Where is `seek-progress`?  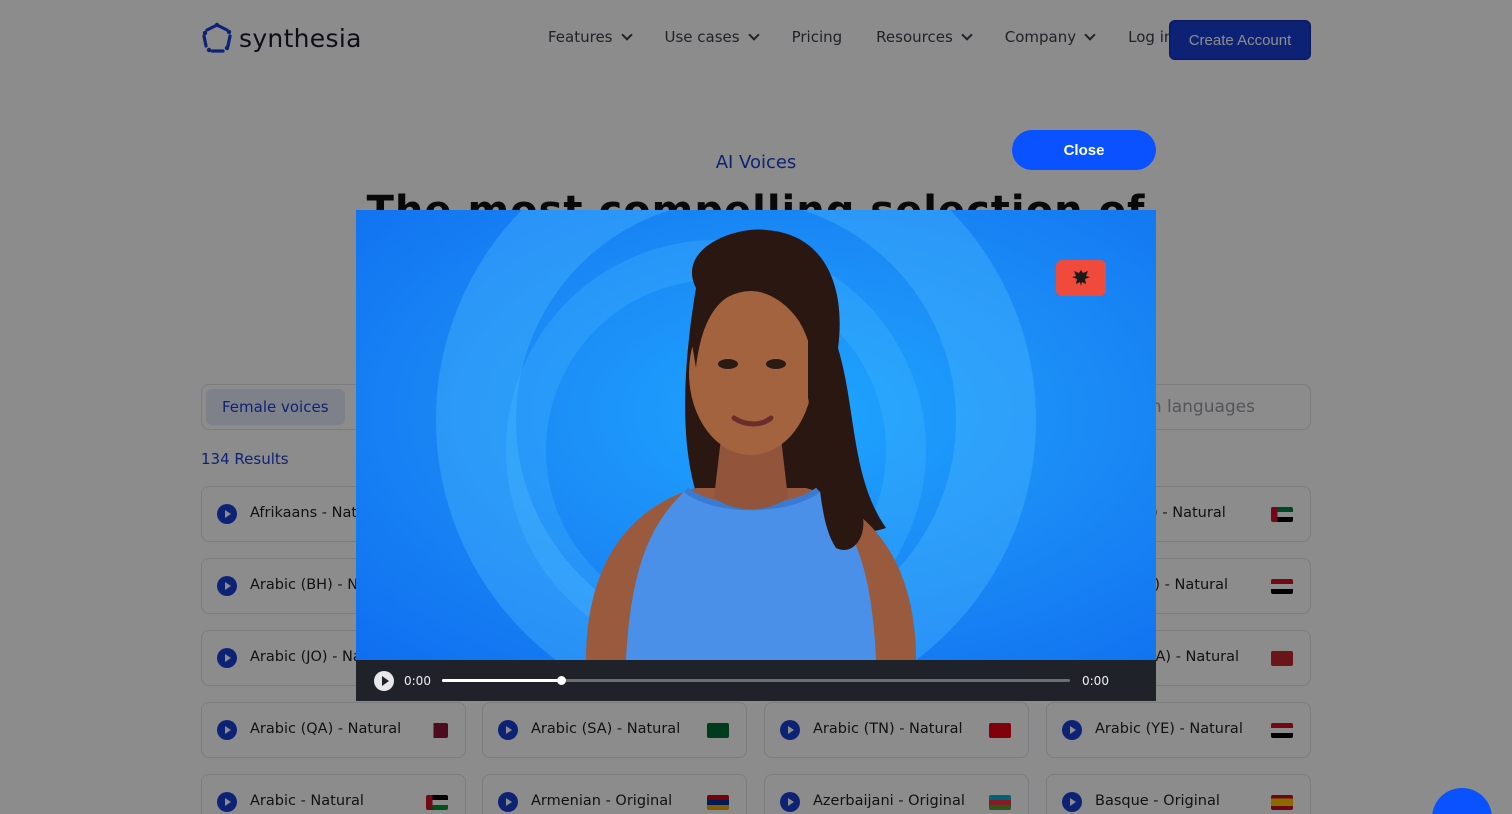 seek-progress is located at coordinates (502, 680).